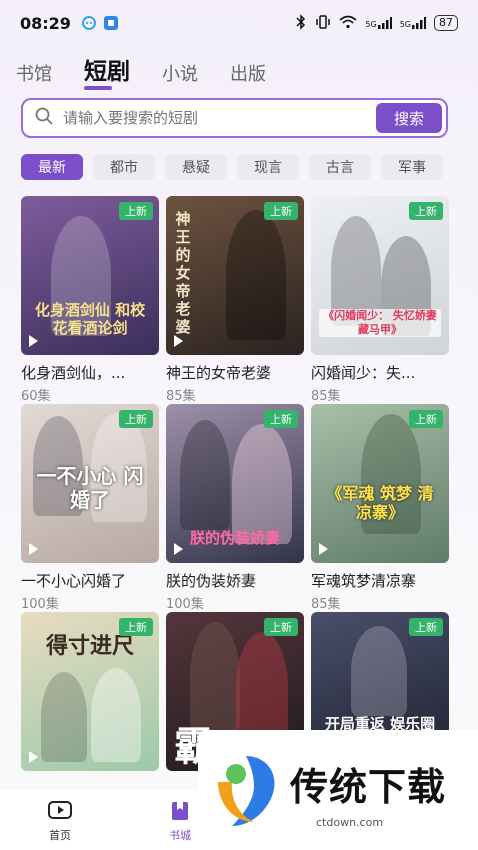 The width and height of the screenshot is (478, 850). What do you see at coordinates (348, 23) in the screenshot?
I see `wifi-icon` at bounding box center [348, 23].